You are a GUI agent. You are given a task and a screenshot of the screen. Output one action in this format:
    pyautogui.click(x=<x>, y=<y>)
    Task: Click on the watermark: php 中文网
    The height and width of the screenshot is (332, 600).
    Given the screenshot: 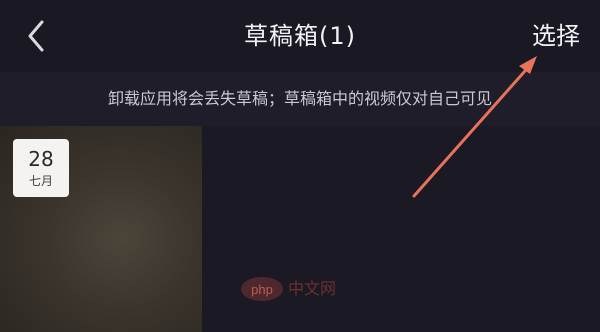 What is the action you would take?
    pyautogui.click(x=300, y=291)
    